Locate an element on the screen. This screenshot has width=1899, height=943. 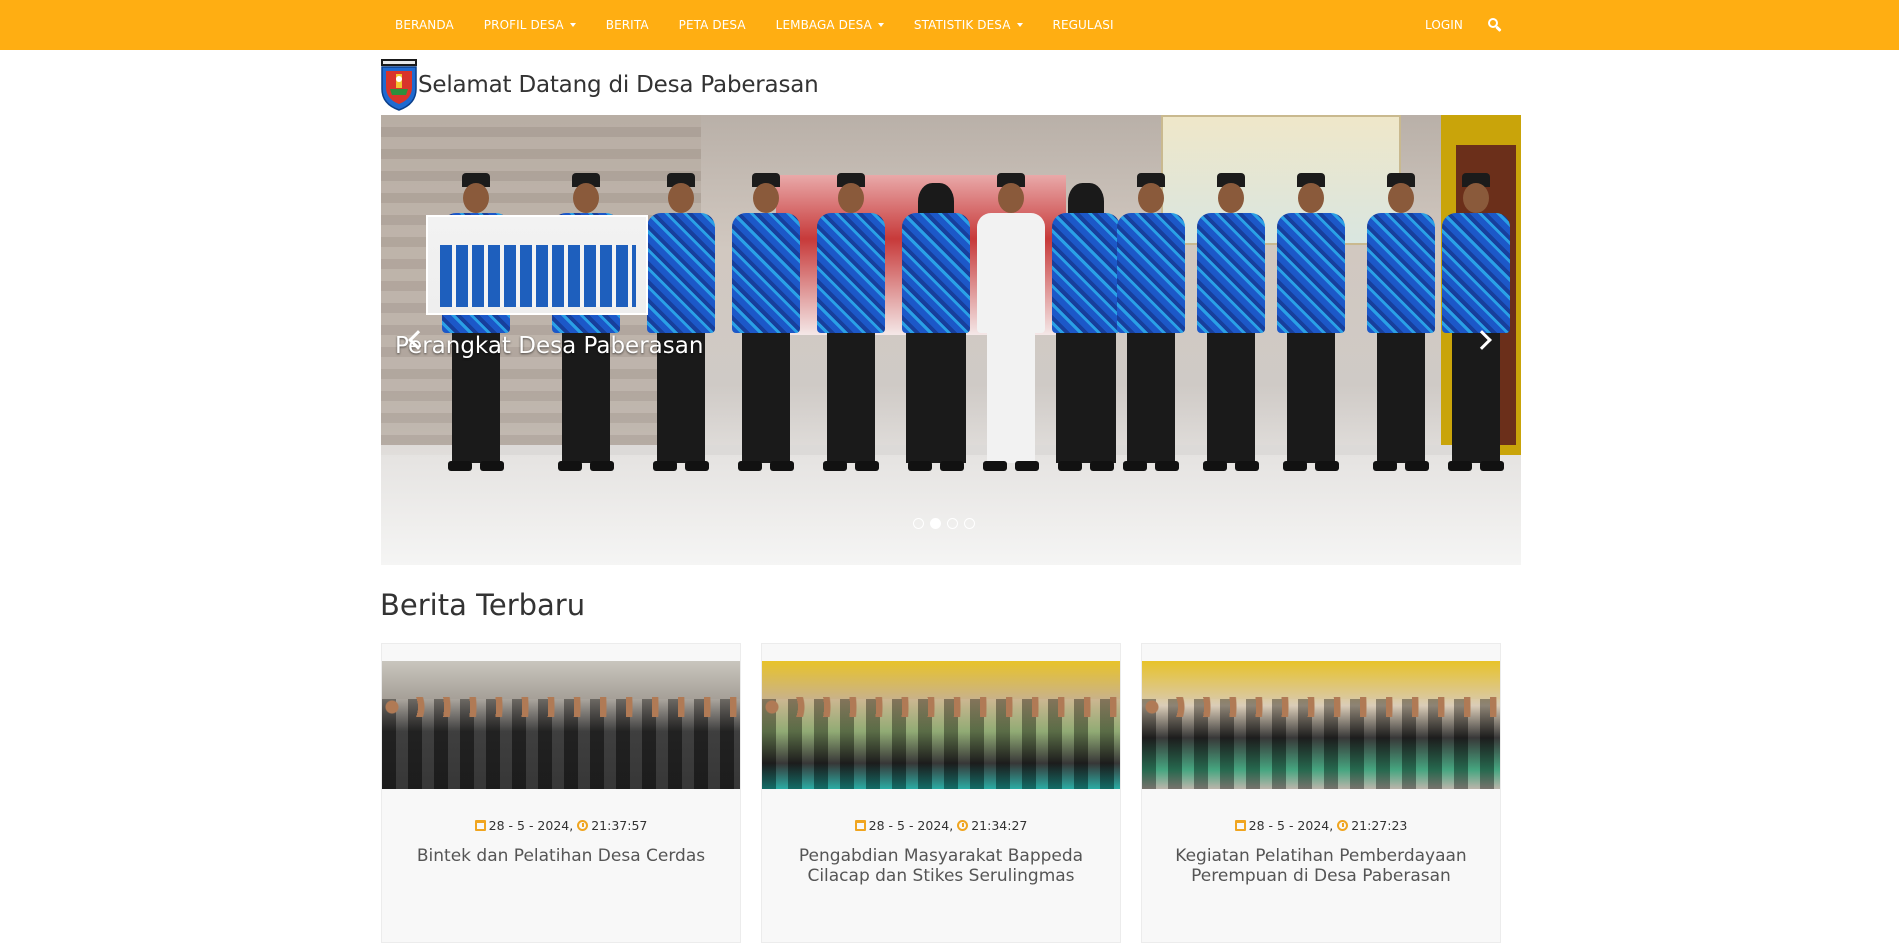
slide-inset-photo is located at coordinates (537, 265).